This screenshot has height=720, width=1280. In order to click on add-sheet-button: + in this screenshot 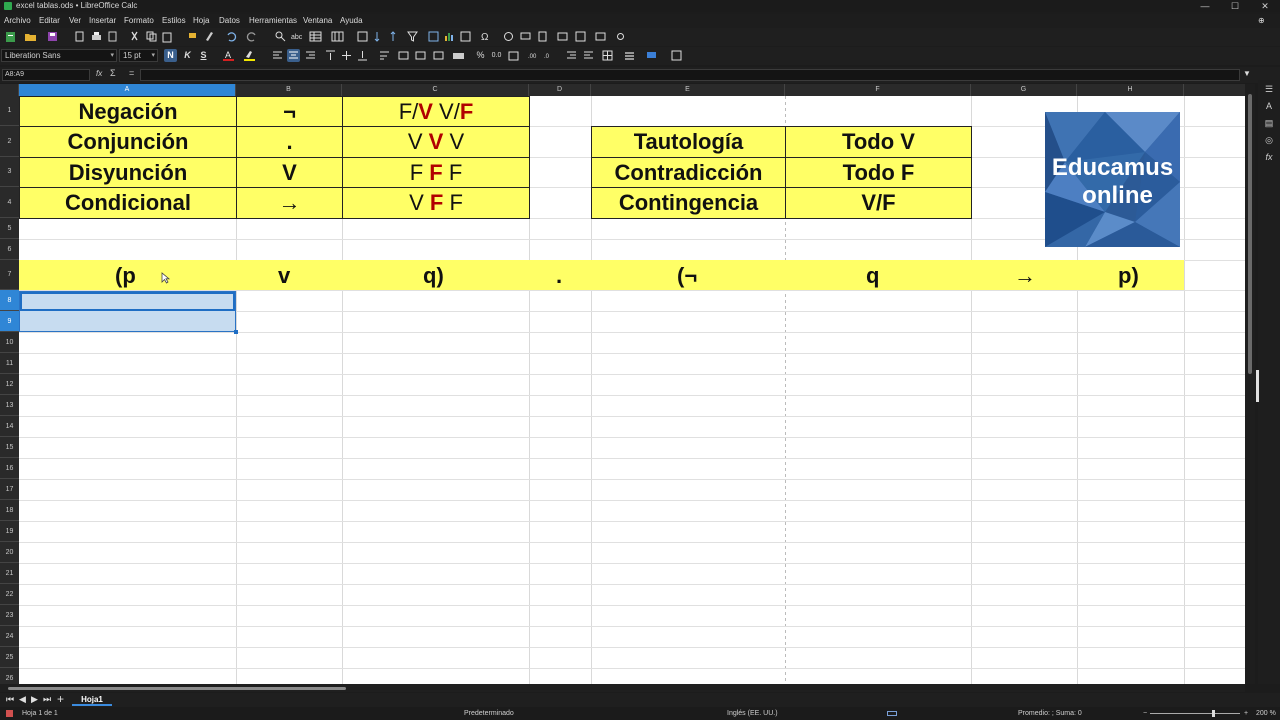, I will do `click(60, 699)`.